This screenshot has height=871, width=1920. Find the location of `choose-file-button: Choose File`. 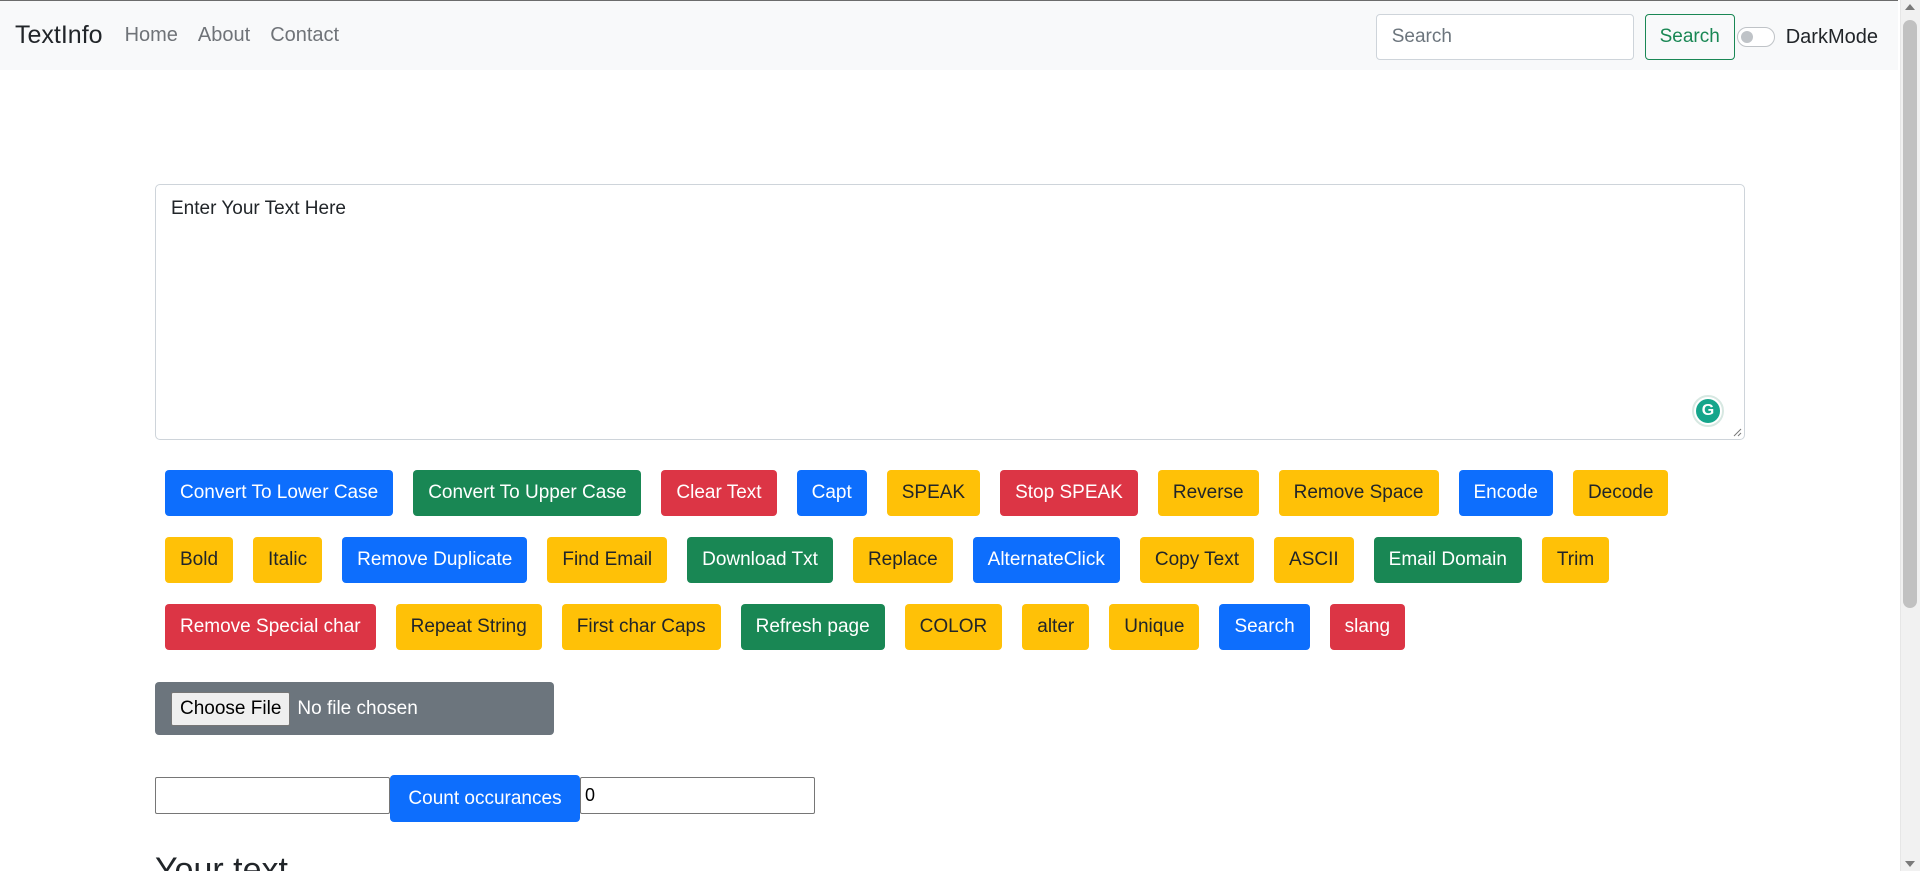

choose-file-button: Choose File is located at coordinates (231, 708).